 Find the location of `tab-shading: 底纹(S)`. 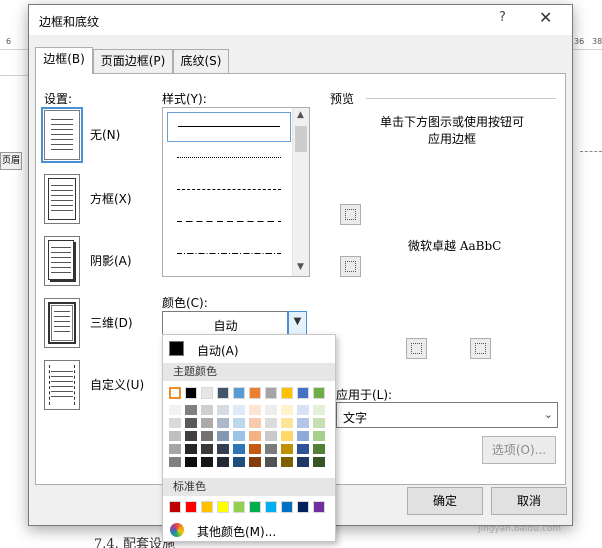

tab-shading: 底纹(S) is located at coordinates (201, 61).